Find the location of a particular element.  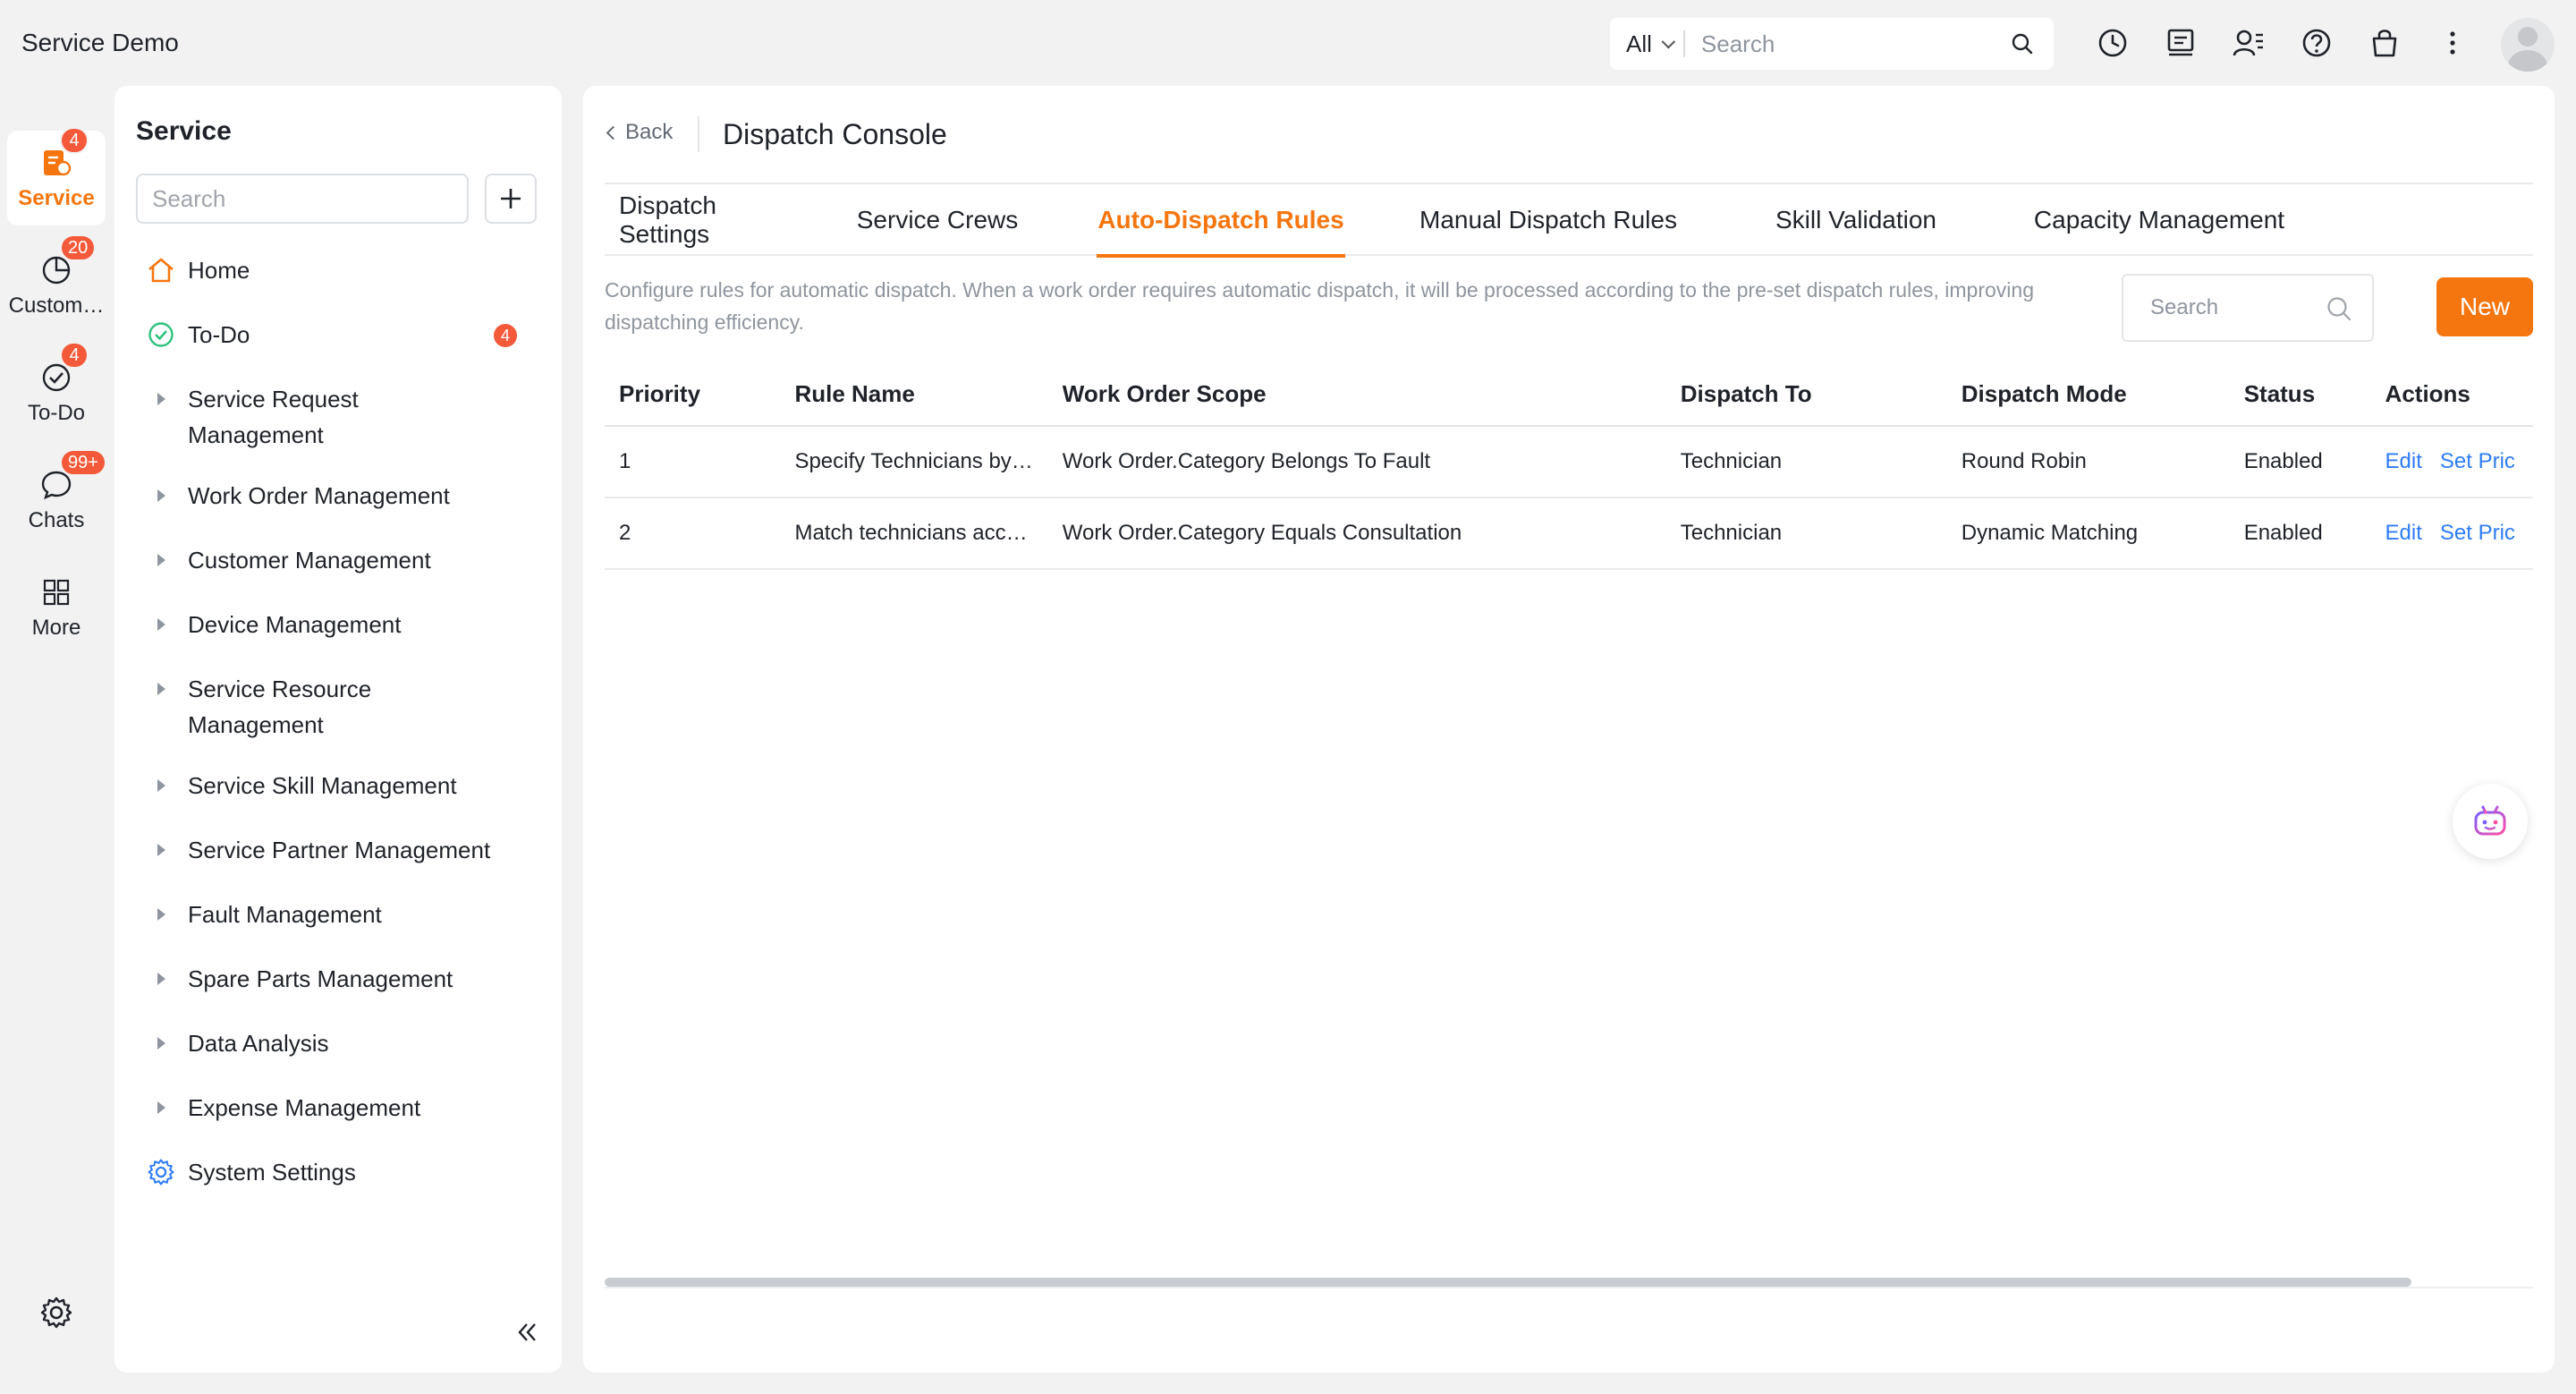

tab-service-crews: Service Crews is located at coordinates (937, 220).